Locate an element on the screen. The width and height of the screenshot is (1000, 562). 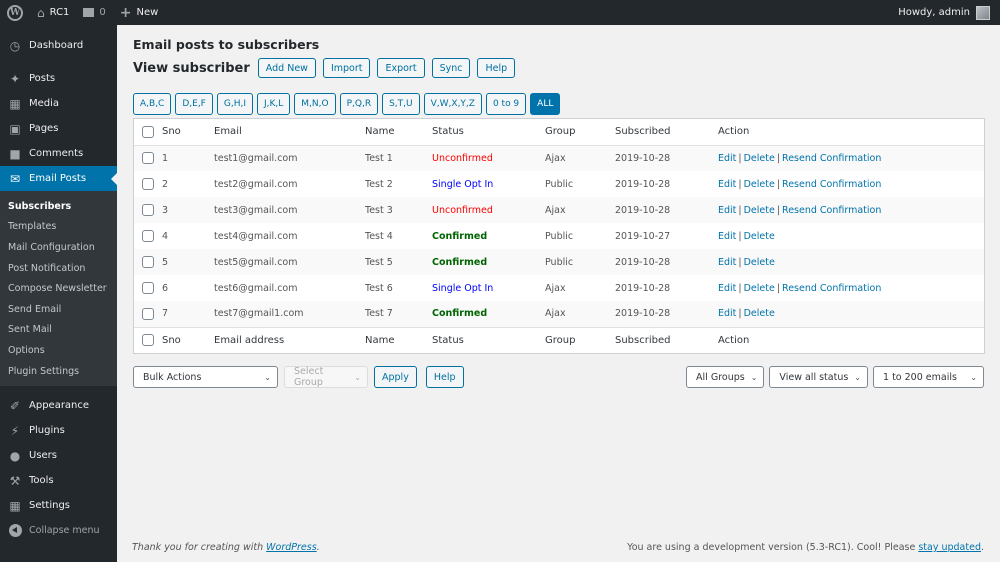
wp-logo-menu: W is located at coordinates (15, 12).